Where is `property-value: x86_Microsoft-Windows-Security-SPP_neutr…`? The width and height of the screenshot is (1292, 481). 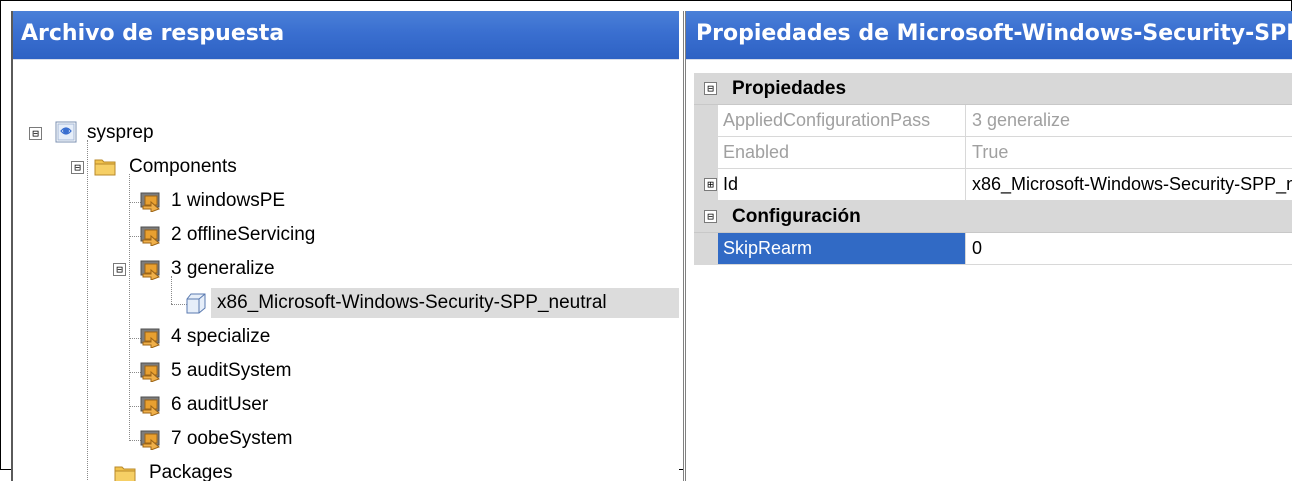
property-value: x86_Microsoft-Windows-Security-SPP_neutr… is located at coordinates (1129, 184).